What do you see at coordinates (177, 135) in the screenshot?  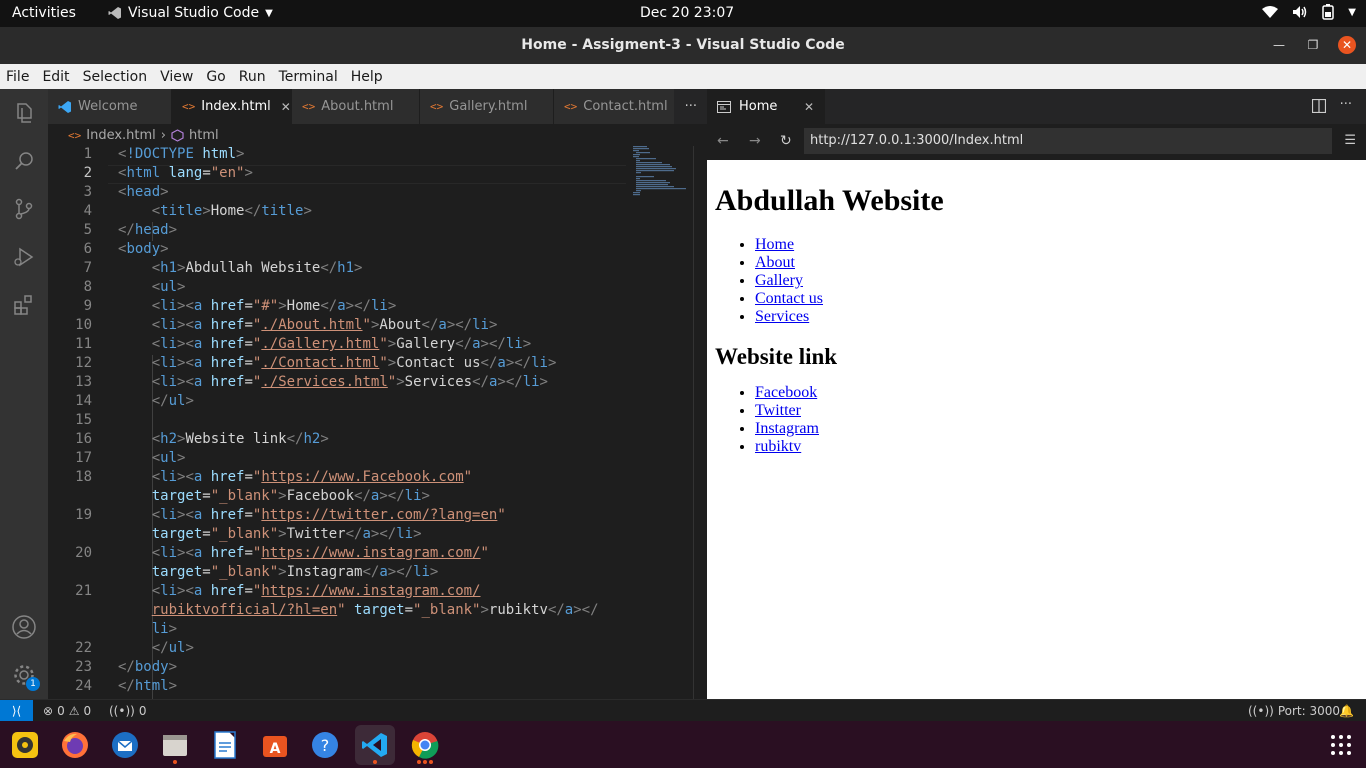 I see `symbol-element-icon` at bounding box center [177, 135].